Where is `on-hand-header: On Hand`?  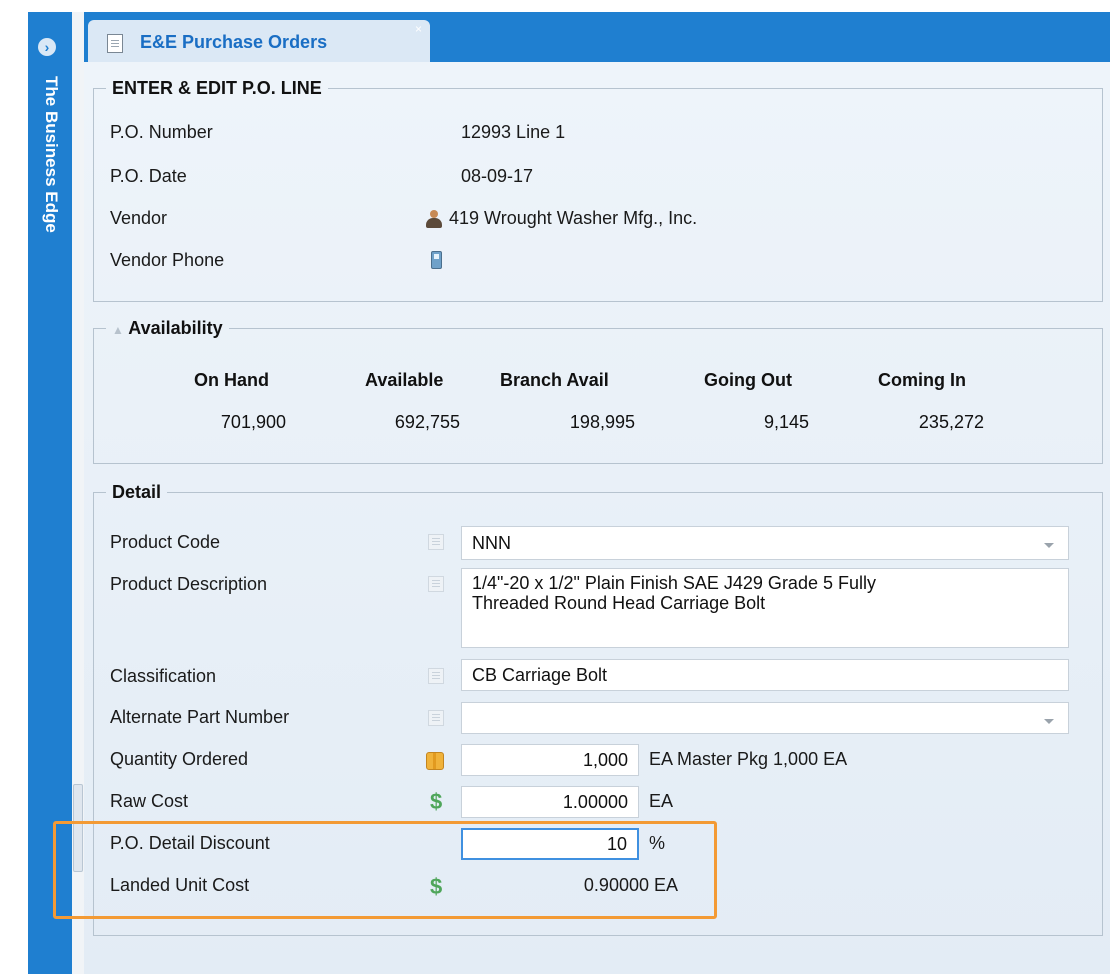
on-hand-header: On Hand is located at coordinates (231, 380).